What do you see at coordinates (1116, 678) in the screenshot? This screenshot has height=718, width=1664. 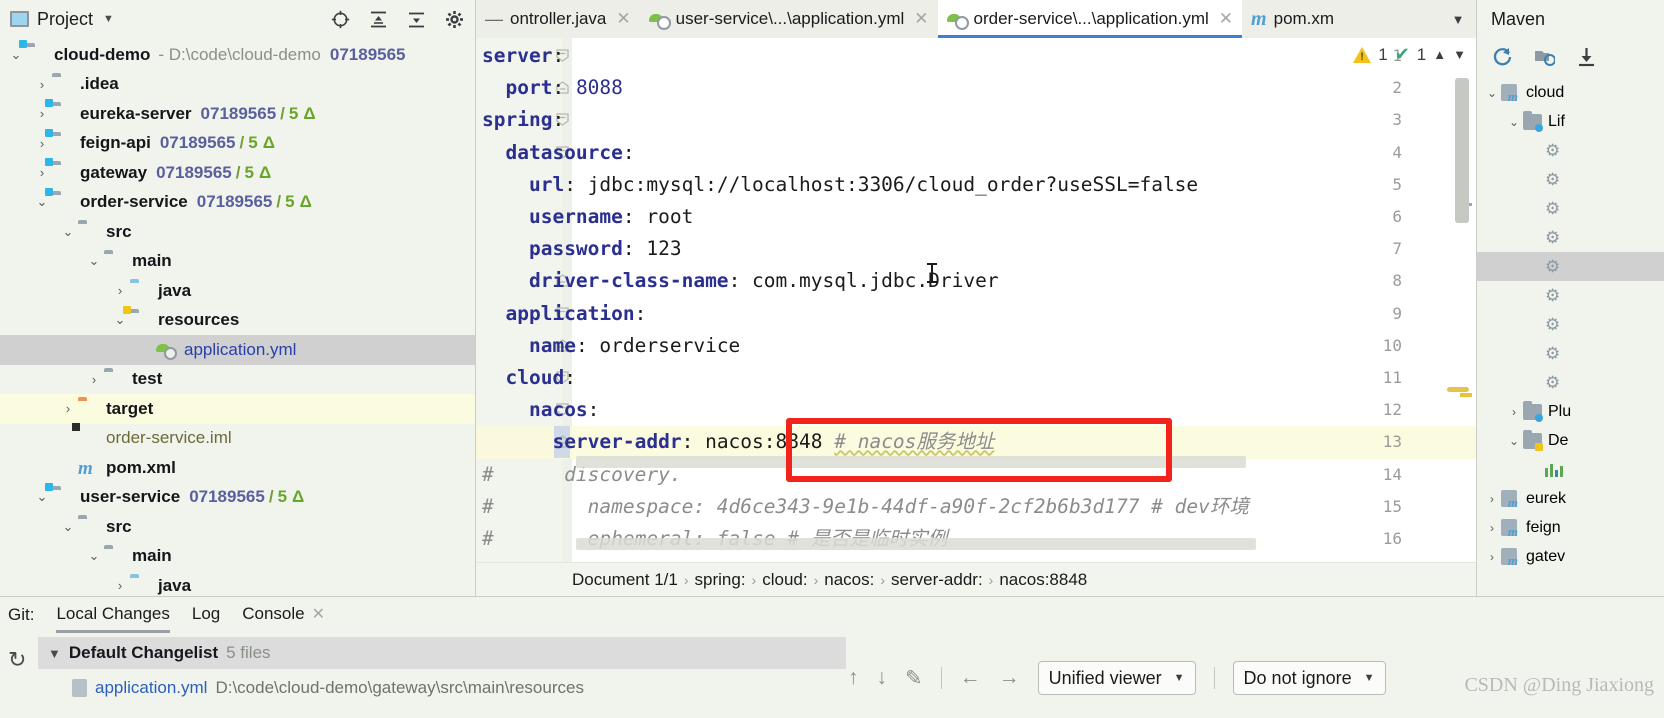 I see `viewer-mode-select: Unified viewer ▼` at bounding box center [1116, 678].